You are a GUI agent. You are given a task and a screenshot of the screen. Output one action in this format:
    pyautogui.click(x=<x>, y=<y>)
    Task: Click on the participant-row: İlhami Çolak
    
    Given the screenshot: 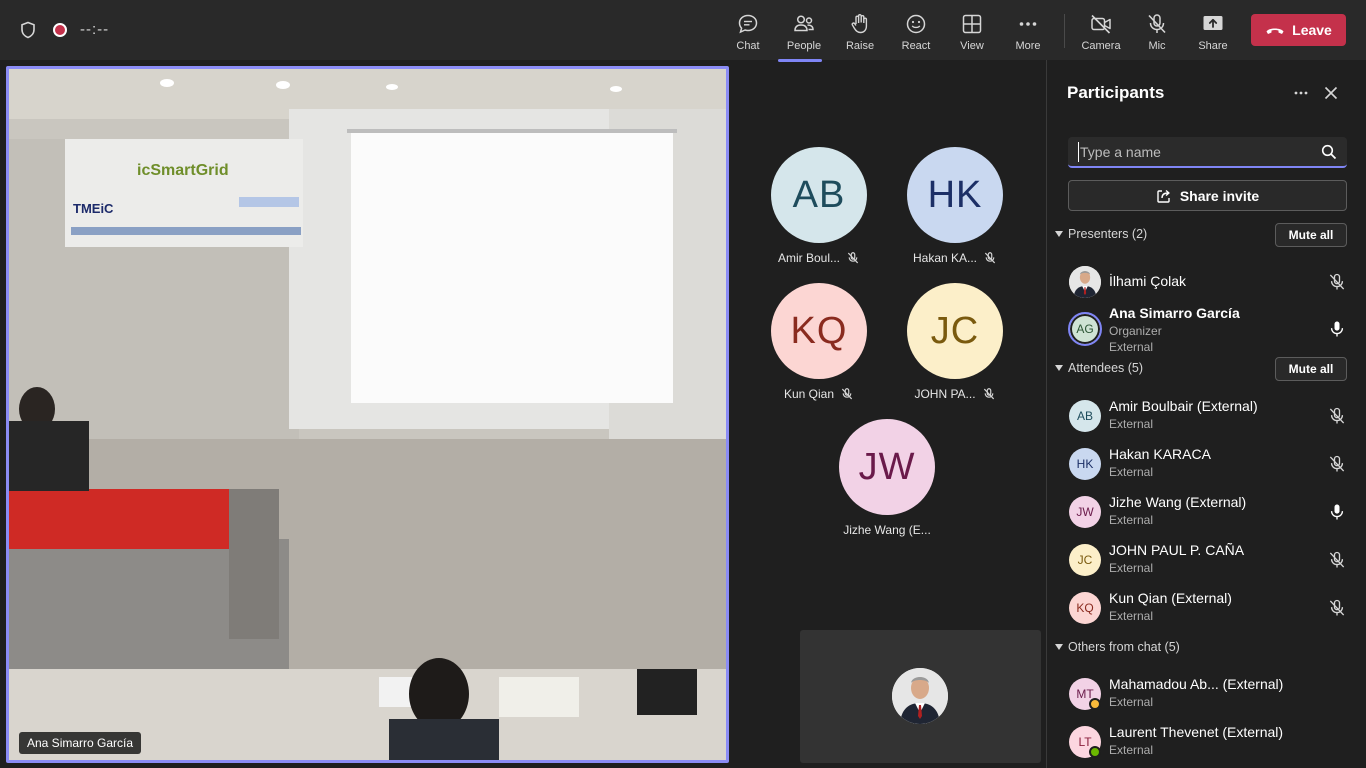 What is the action you would take?
    pyautogui.click(x=1207, y=286)
    